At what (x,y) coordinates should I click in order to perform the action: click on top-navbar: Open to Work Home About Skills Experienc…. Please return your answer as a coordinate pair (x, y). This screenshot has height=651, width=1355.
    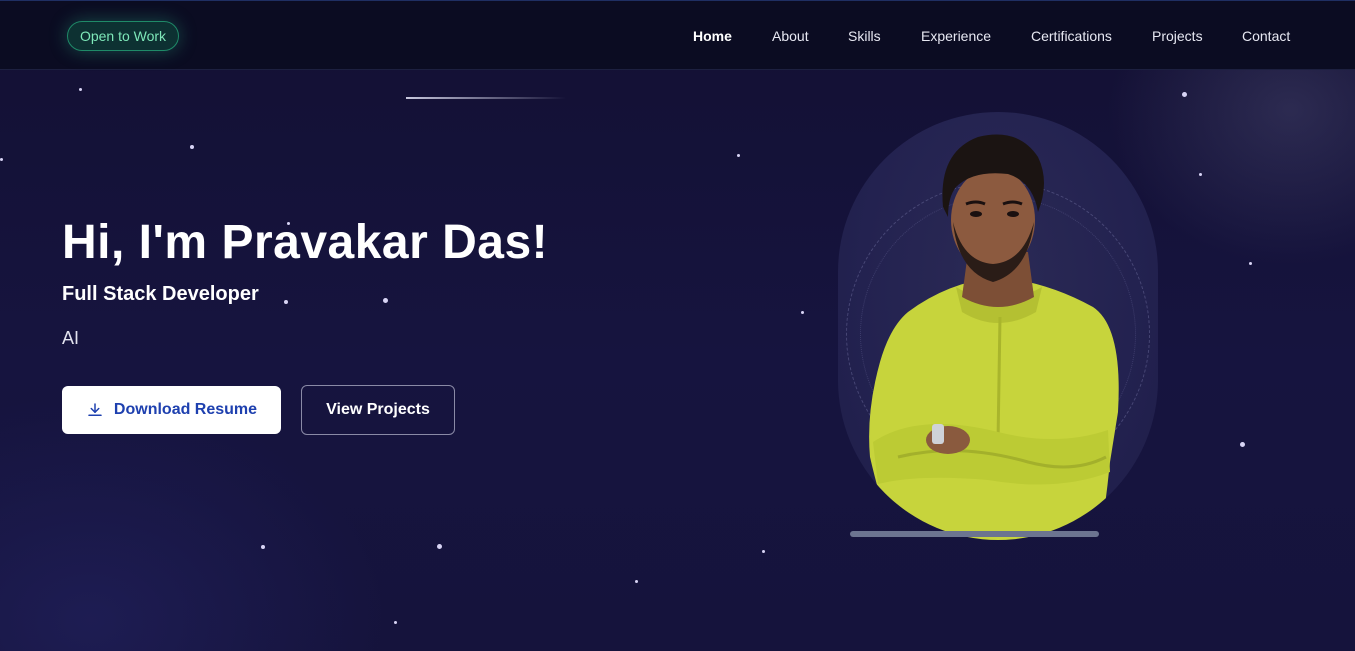
    Looking at the image, I should click on (677, 35).